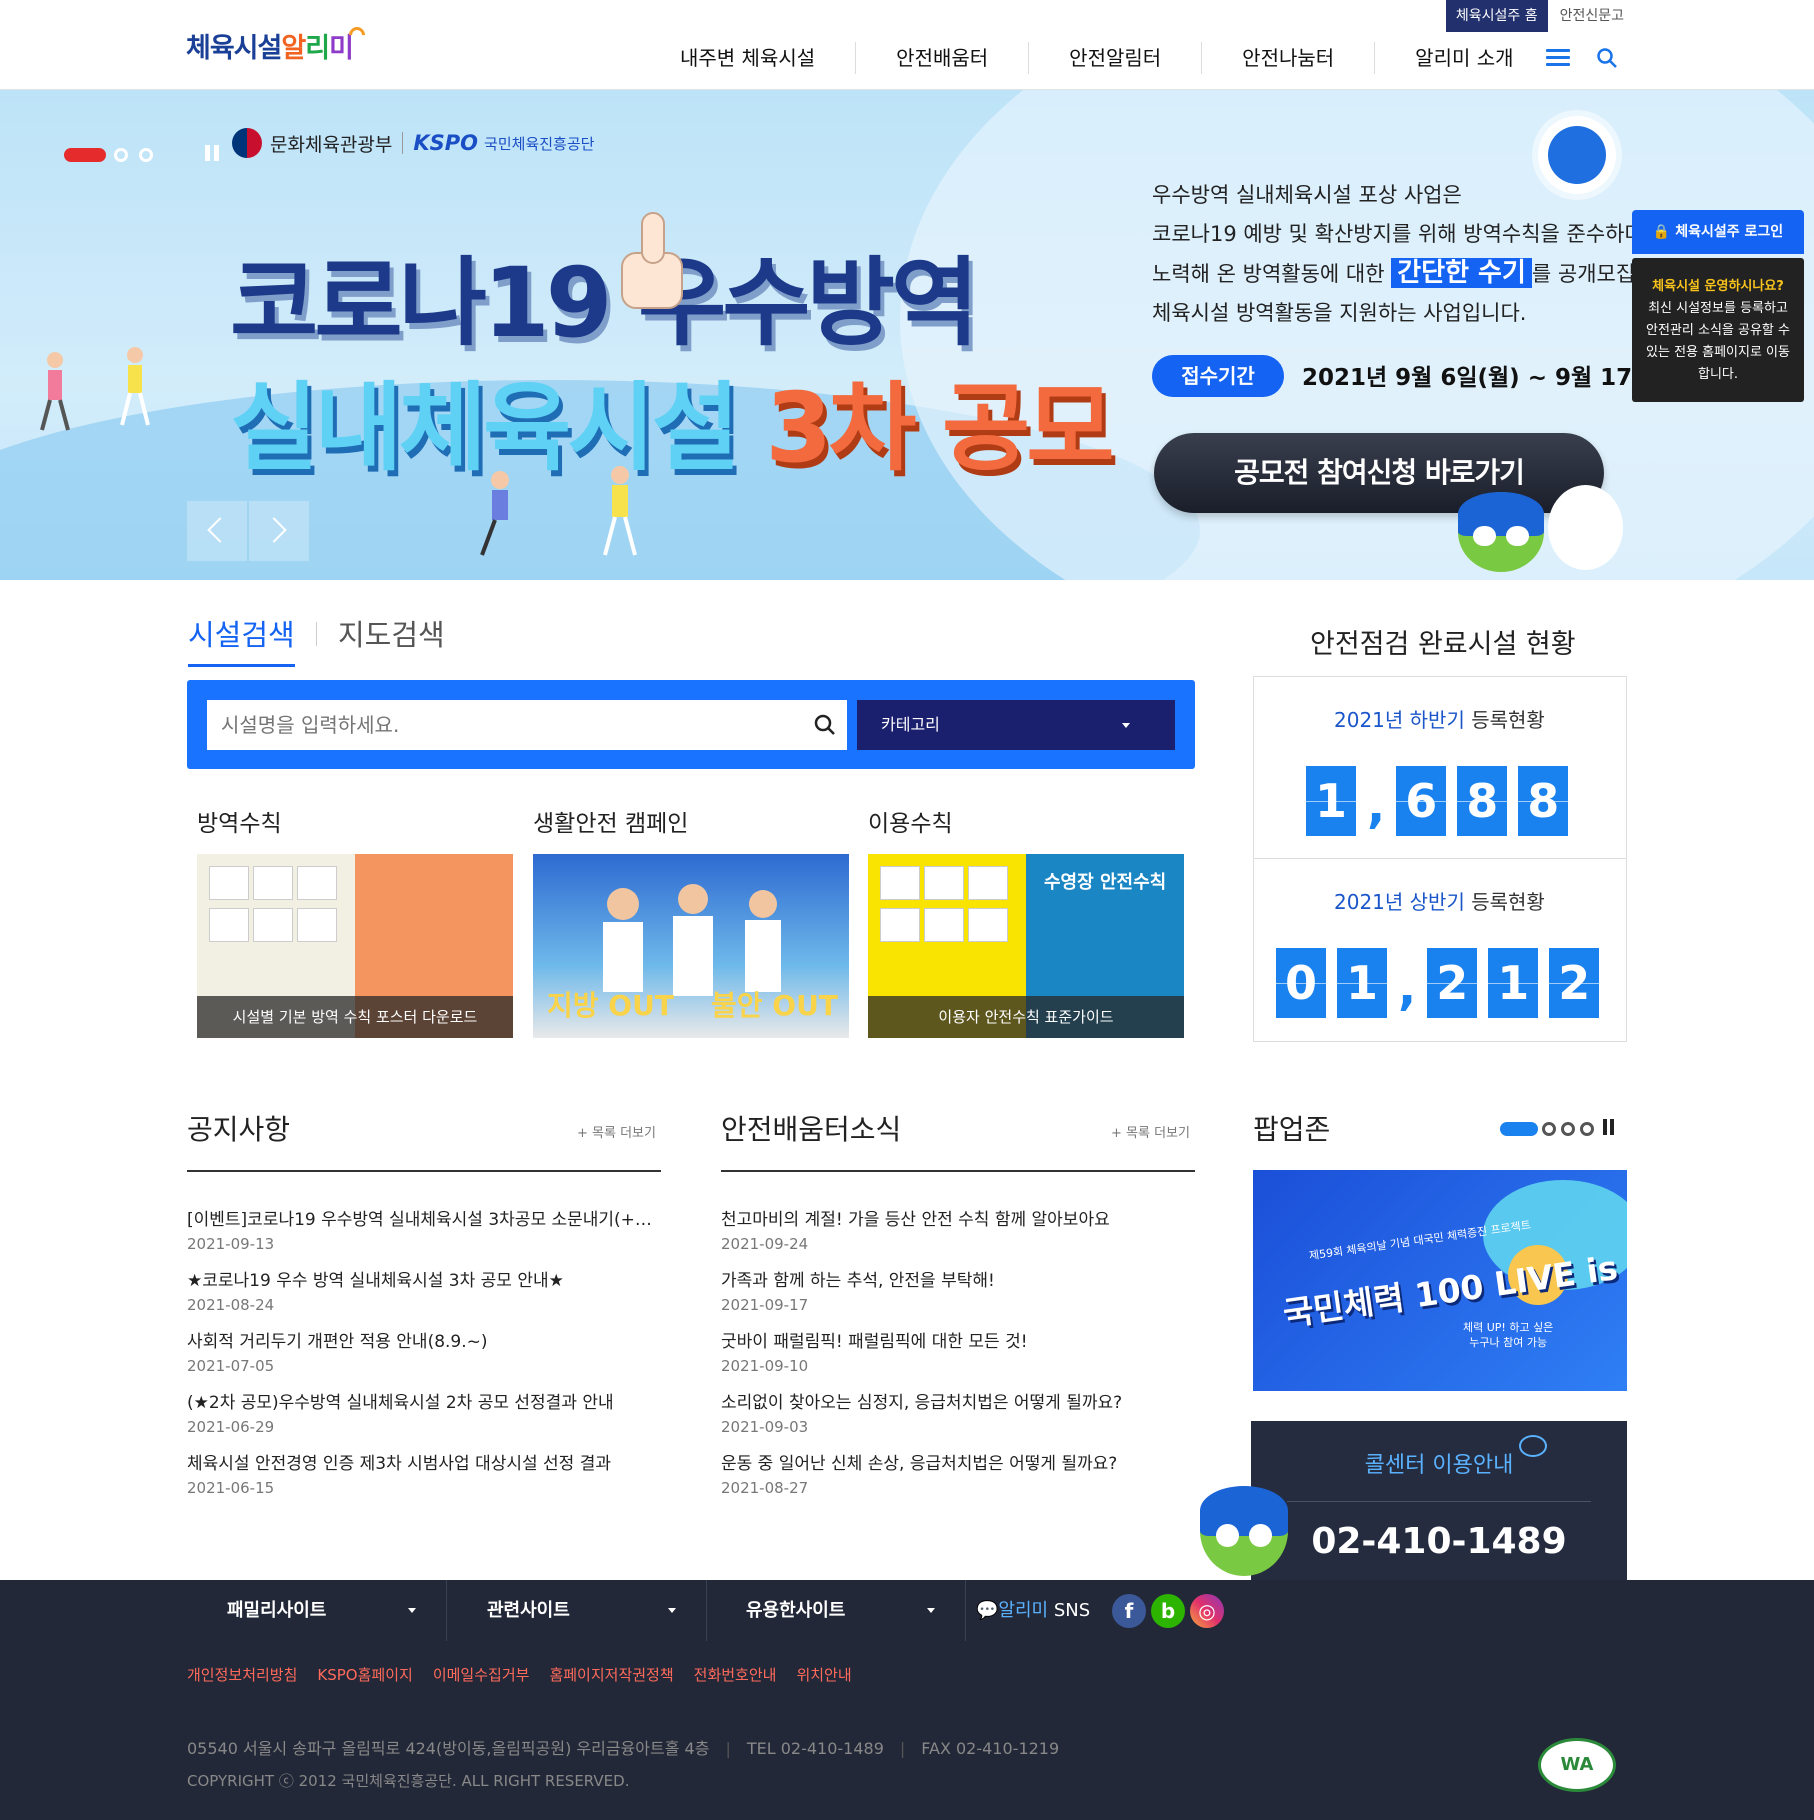  I want to click on tab-facility-search: 시설검색, so click(241, 639).